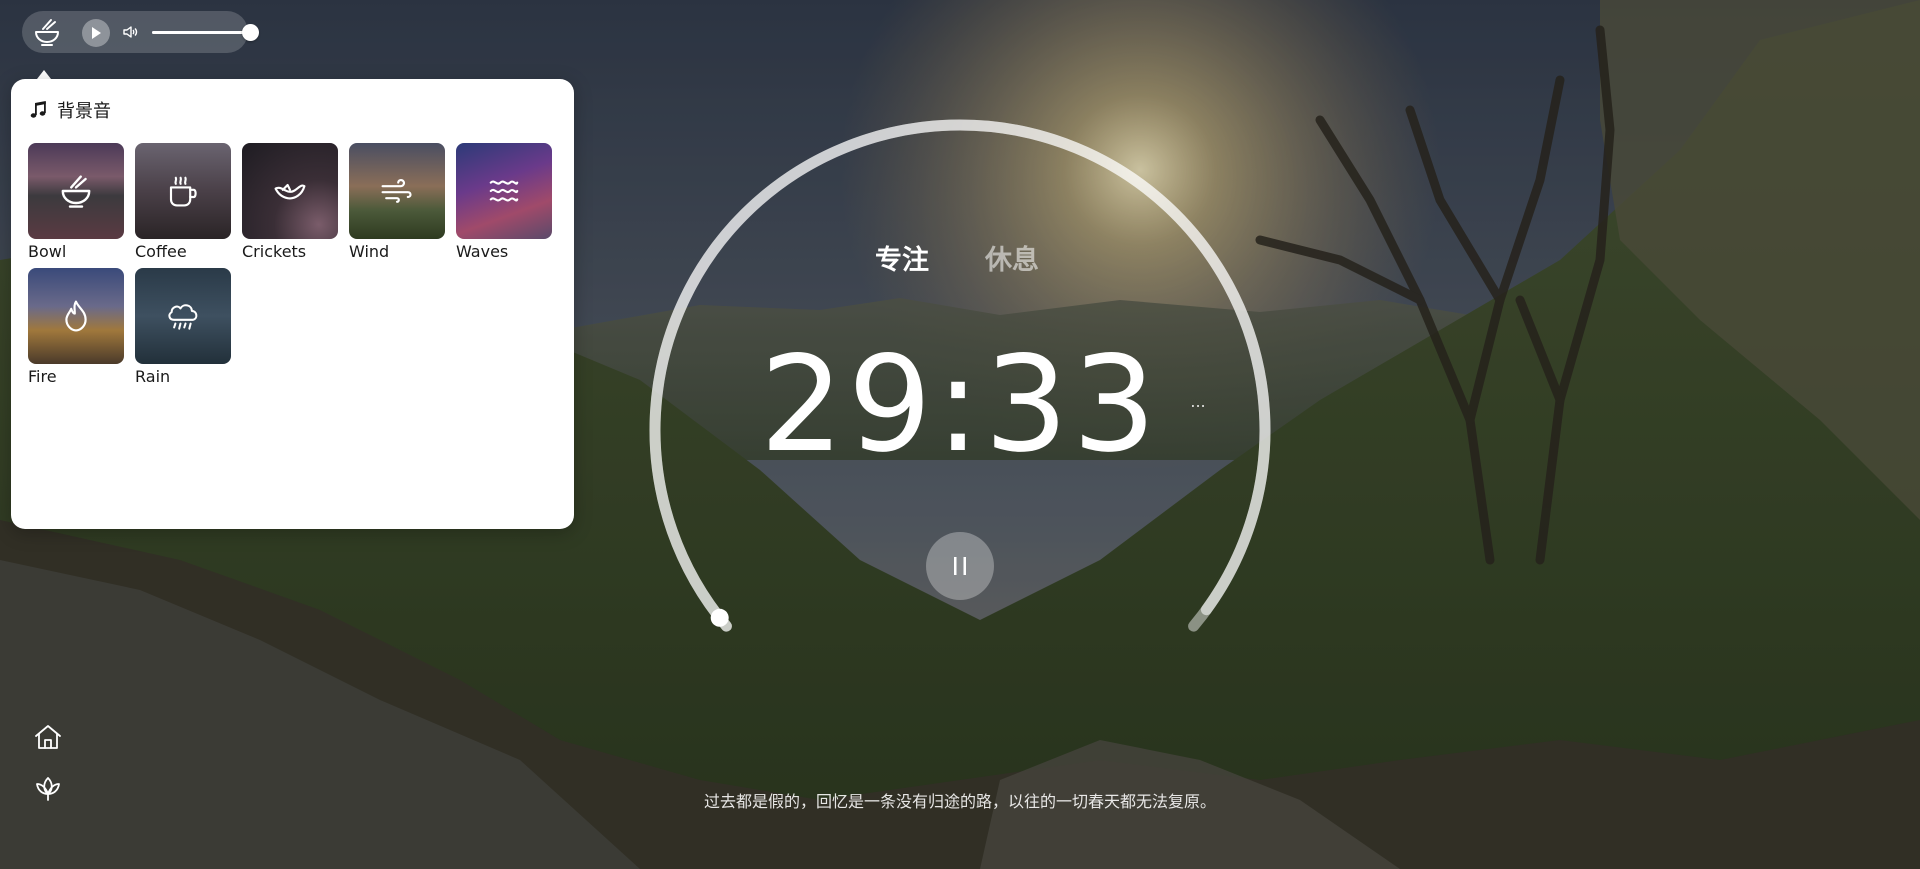  I want to click on tab-rest: 休息, so click(1012, 257).